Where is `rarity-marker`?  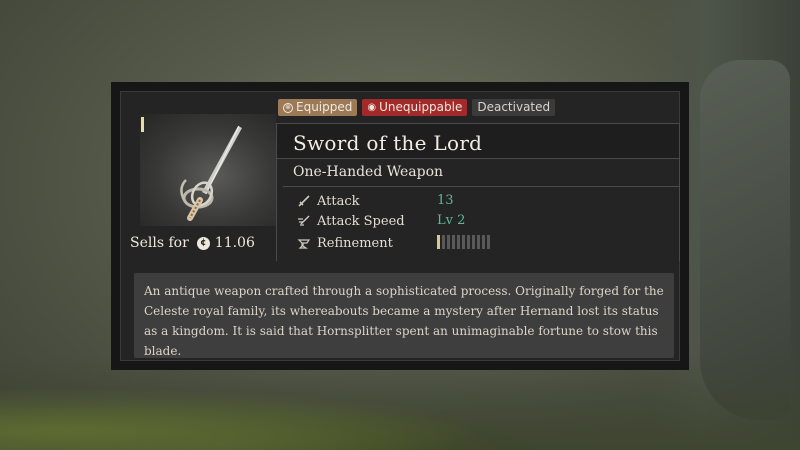 rarity-marker is located at coordinates (142, 124).